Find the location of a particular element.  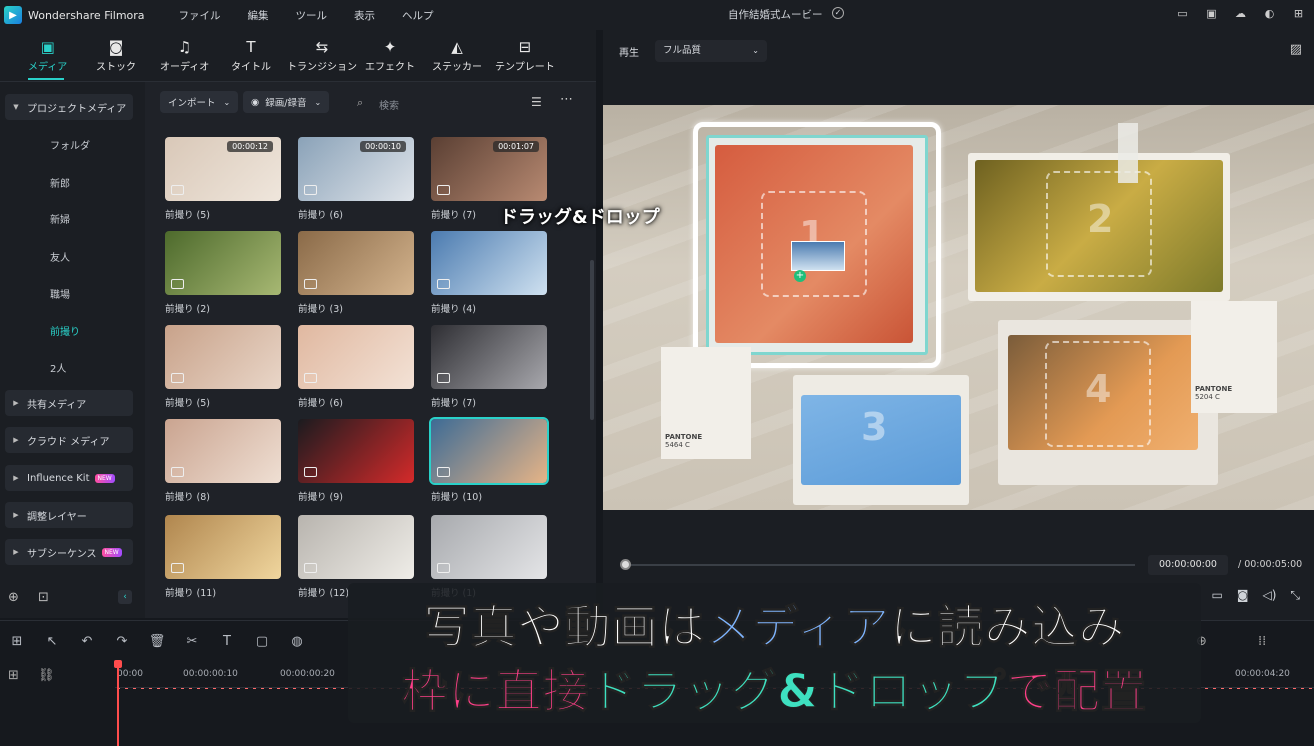

folder-item: フォルダ is located at coordinates (70, 144).